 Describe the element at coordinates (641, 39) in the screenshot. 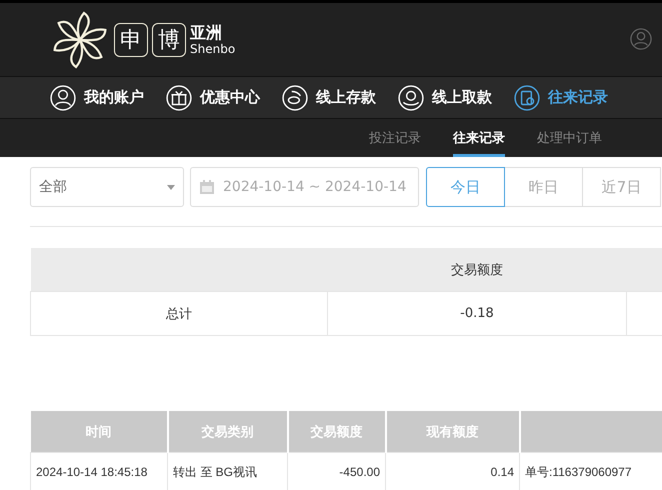

I see `user-icon` at that location.